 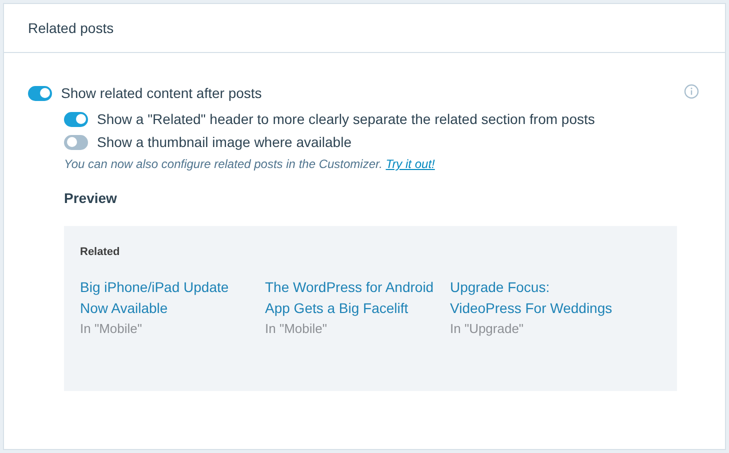 I want to click on try-it-link: Try it out!, so click(x=410, y=164).